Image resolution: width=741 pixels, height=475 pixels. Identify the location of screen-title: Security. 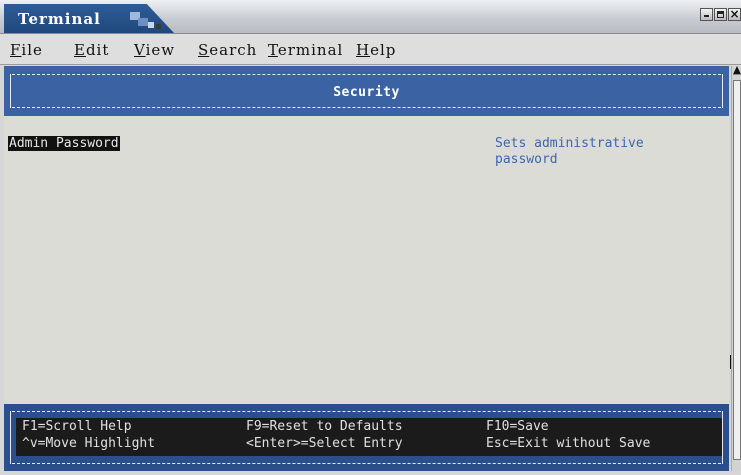
(366, 92).